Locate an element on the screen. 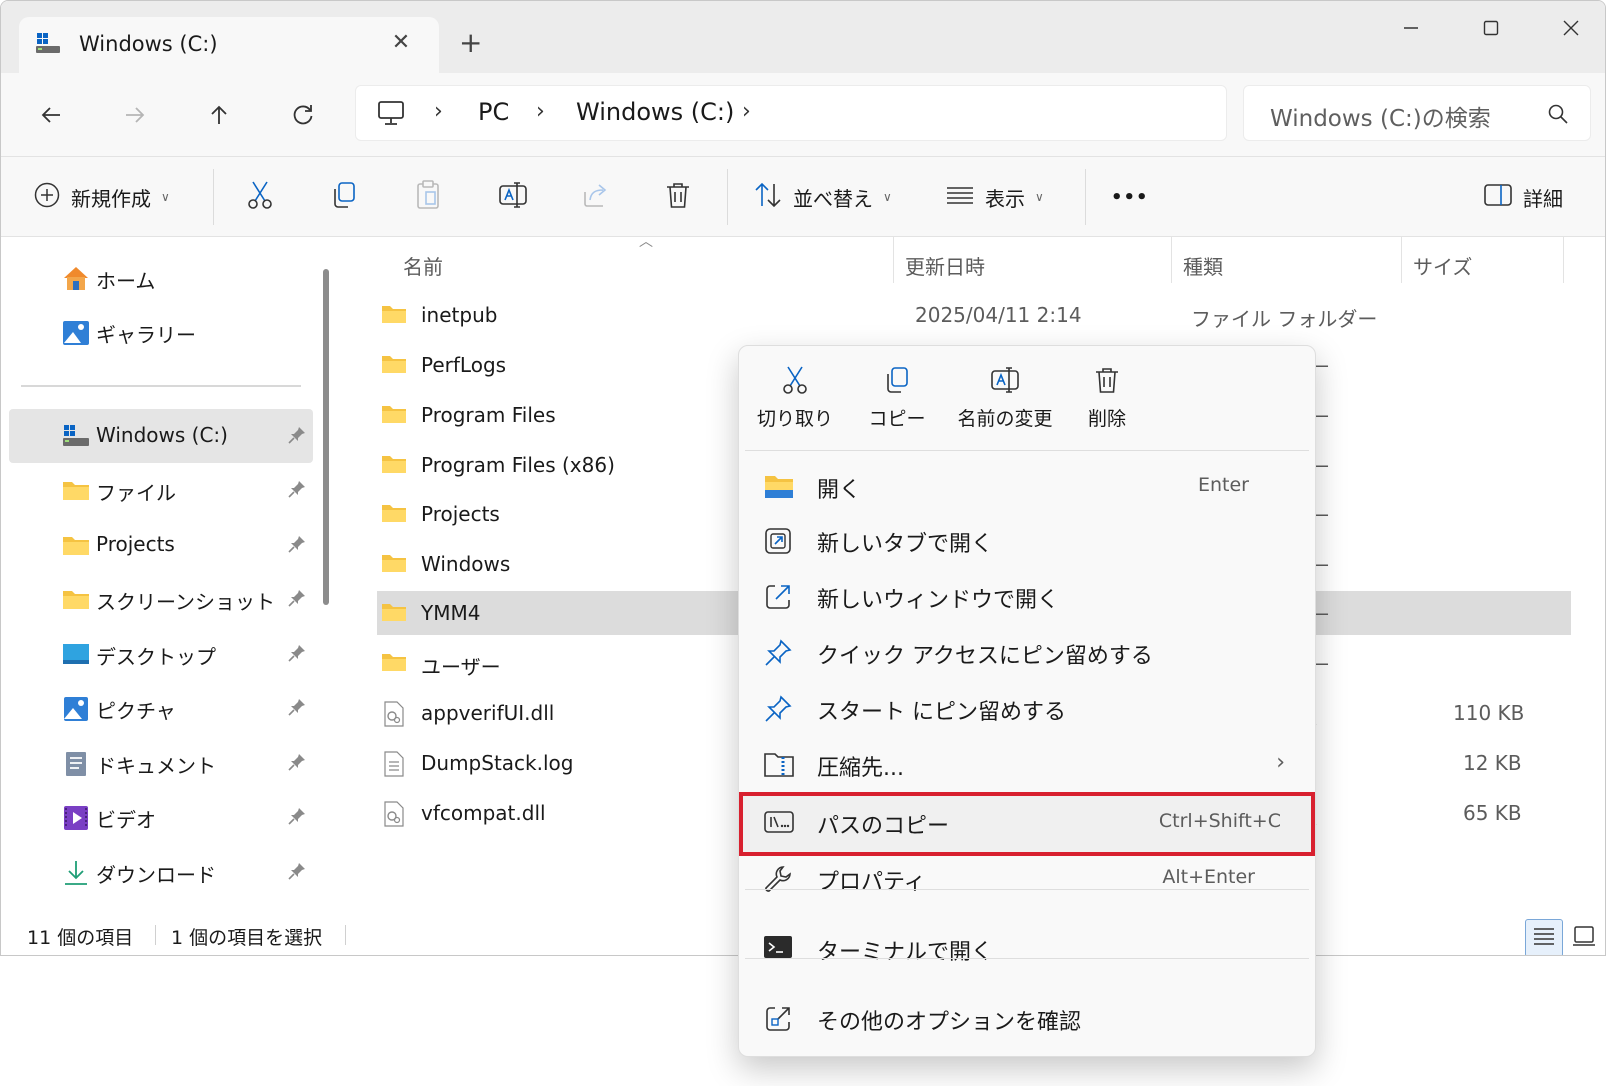 The image size is (1606, 1086). menu-item-open-terminal: ターミナルで開く is located at coordinates (1027, 948).